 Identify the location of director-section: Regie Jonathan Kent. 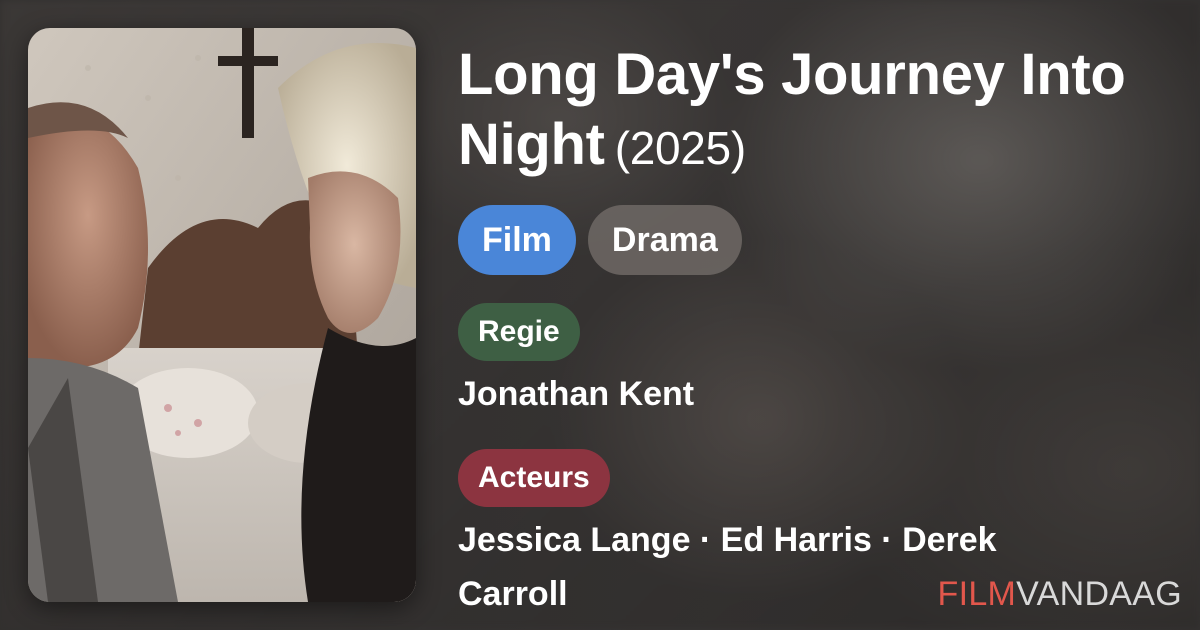
(818, 348).